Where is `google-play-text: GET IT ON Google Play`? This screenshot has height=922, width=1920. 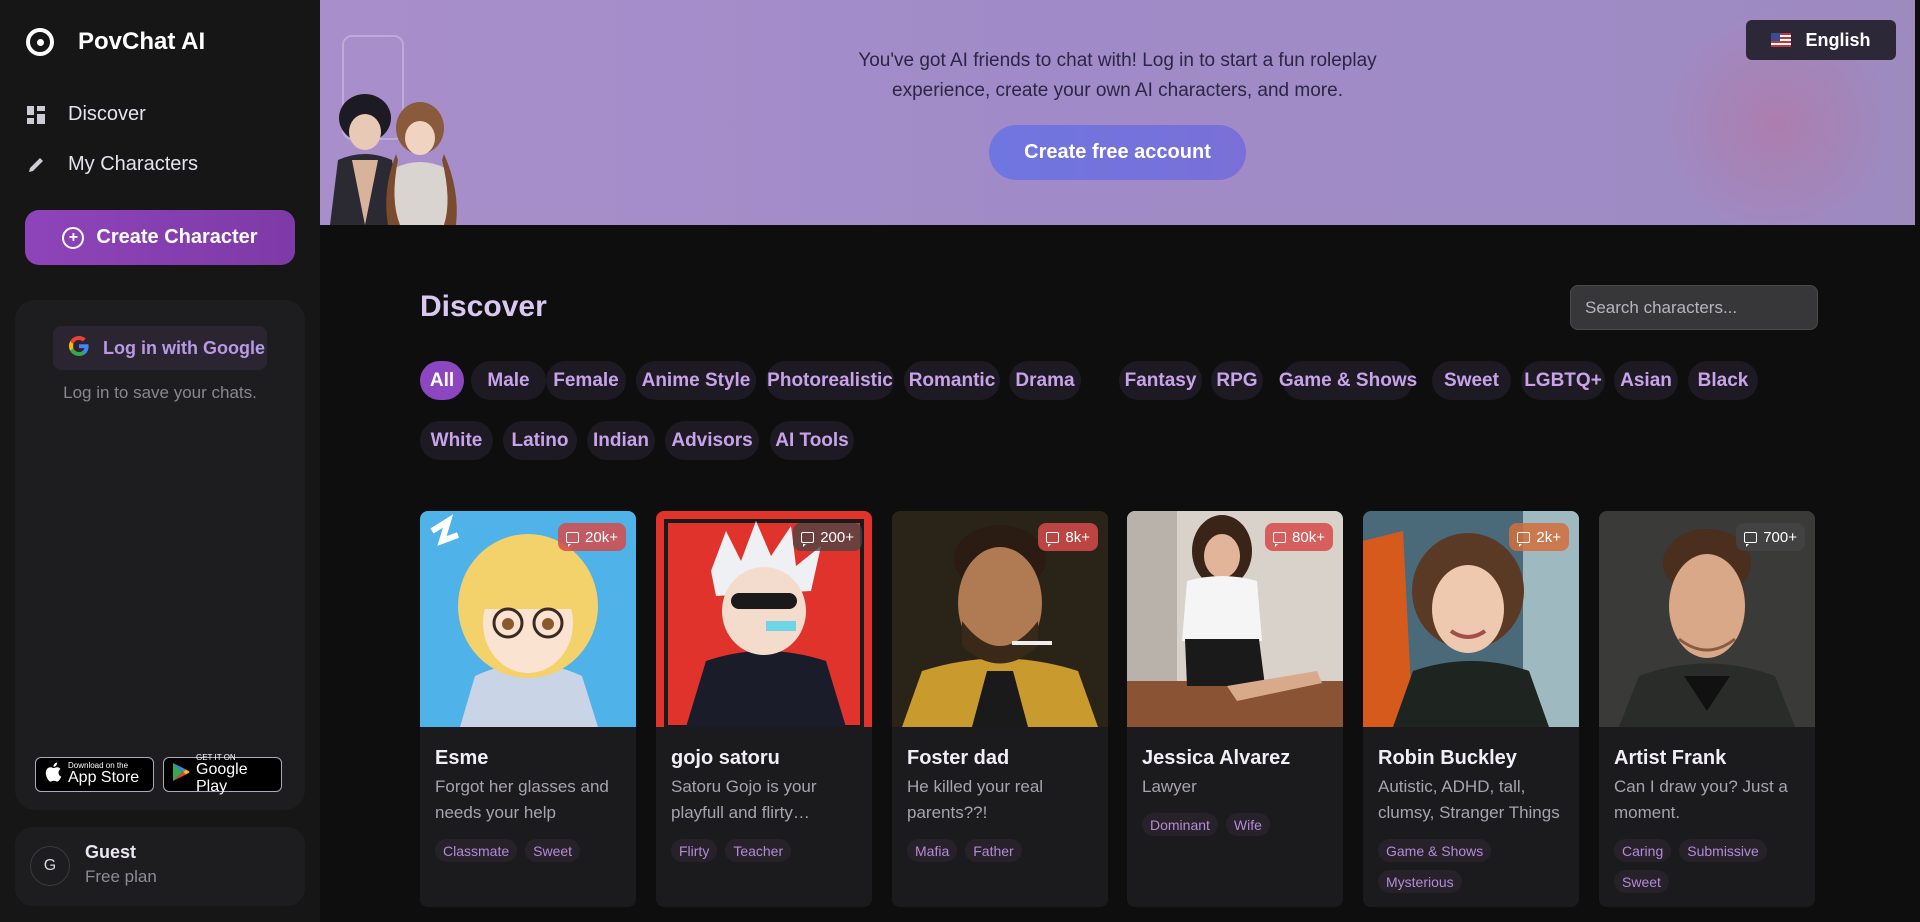 google-play-text: GET IT ON Google Play is located at coordinates (222, 773).